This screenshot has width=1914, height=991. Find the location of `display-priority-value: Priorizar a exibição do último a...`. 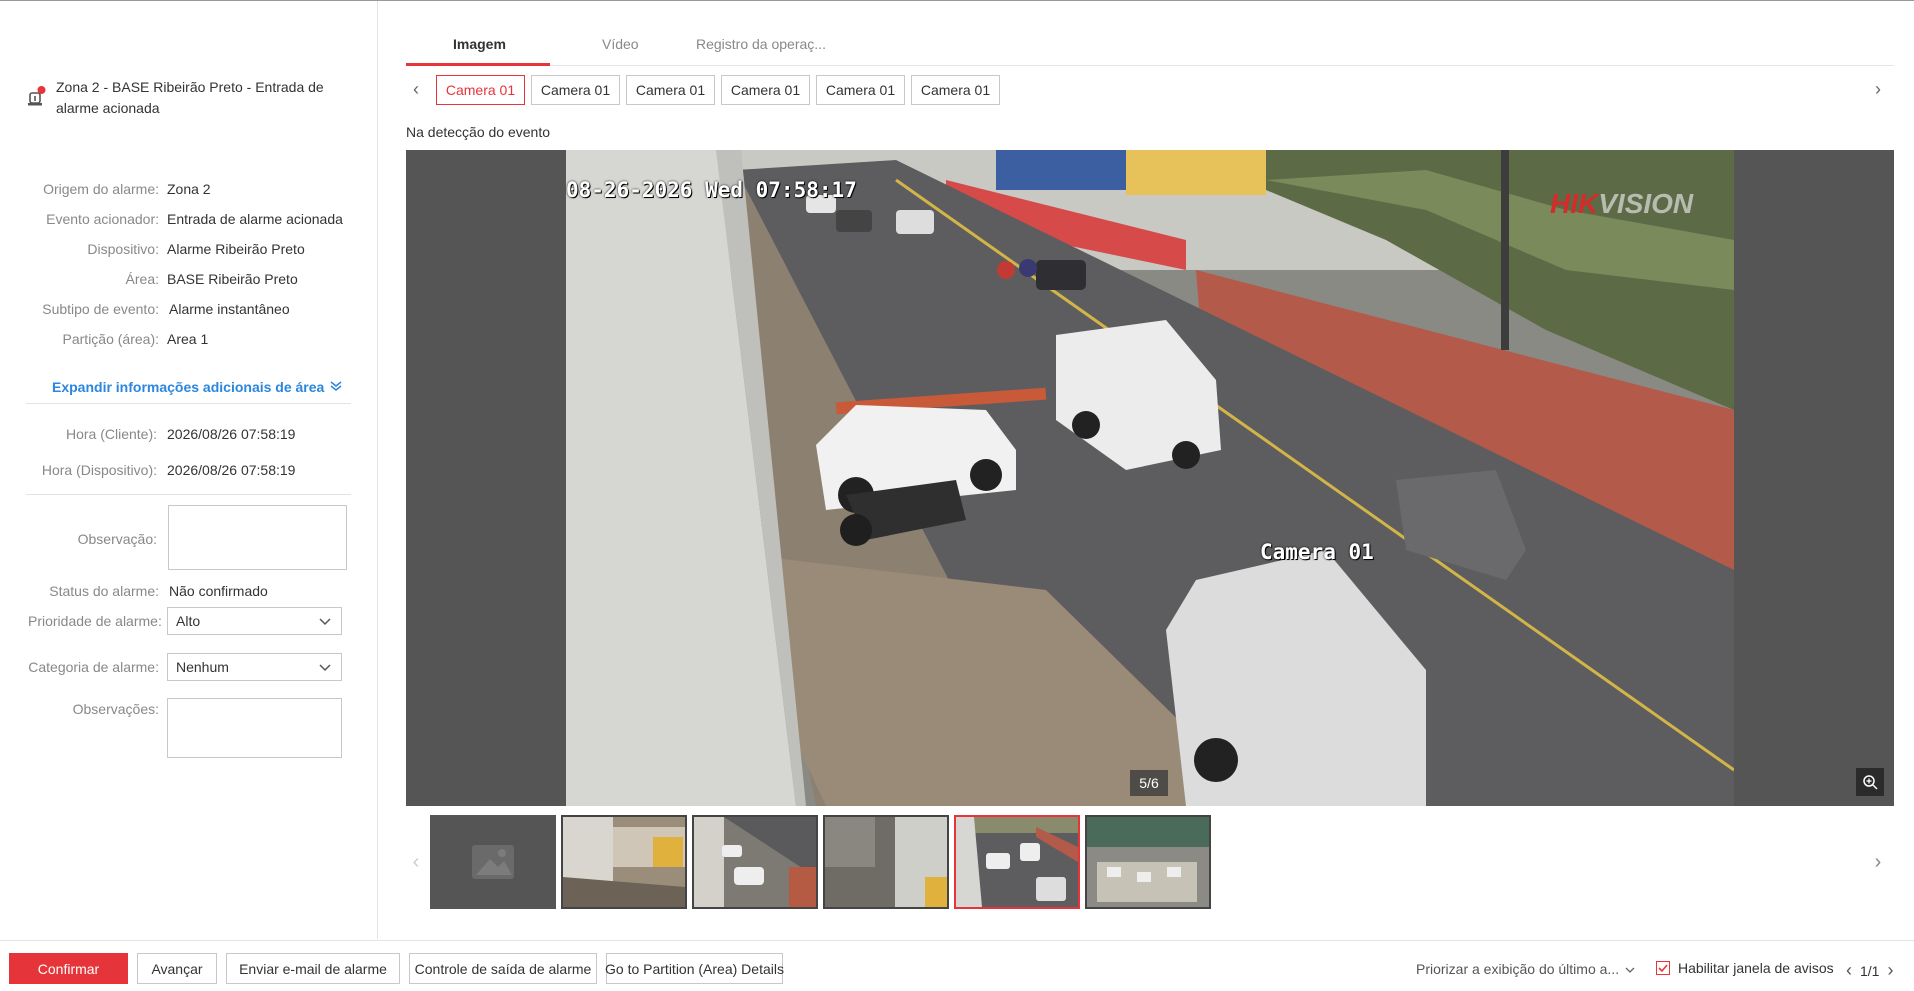

display-priority-value: Priorizar a exibição do último a... is located at coordinates (1518, 969).